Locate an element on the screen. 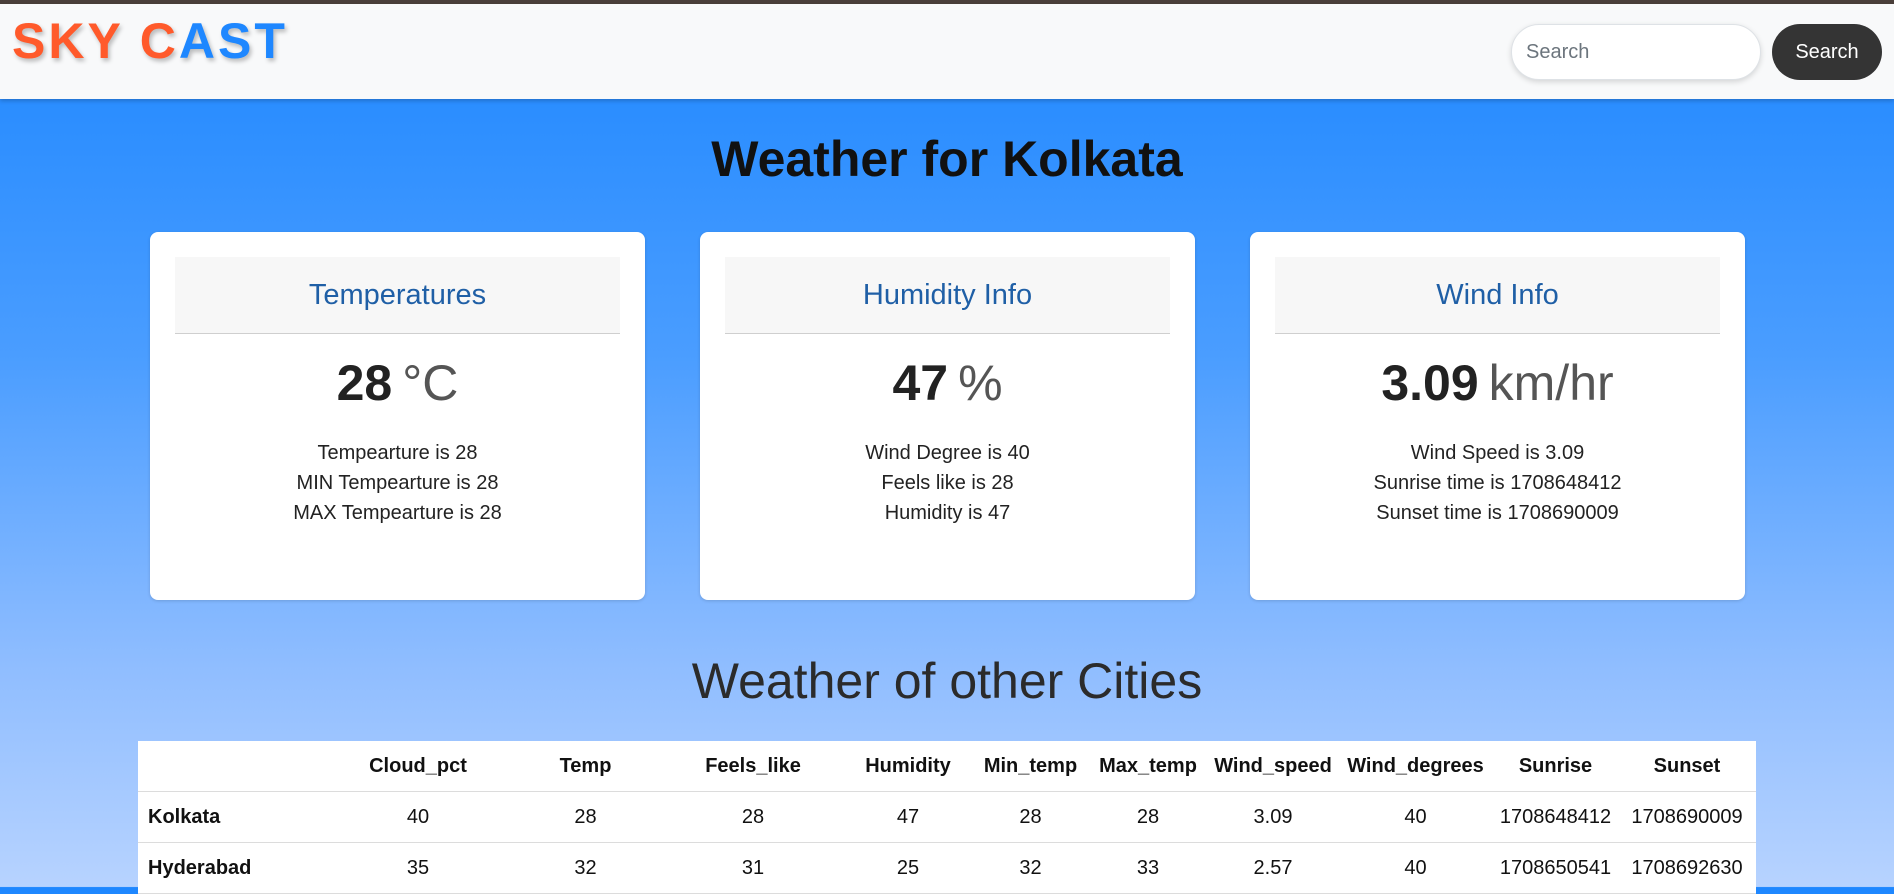  navbar: SKY CAST Search is located at coordinates (947, 51).